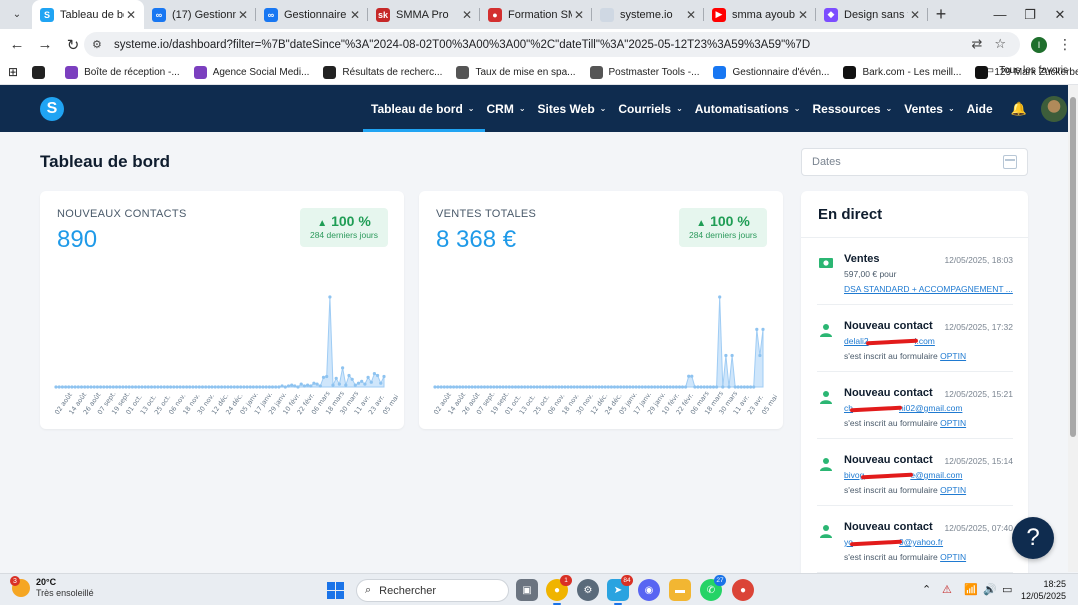 The height and width of the screenshot is (605, 1078). Describe the element at coordinates (976, 44) in the screenshot. I see `translate-icon: ⇄` at that location.